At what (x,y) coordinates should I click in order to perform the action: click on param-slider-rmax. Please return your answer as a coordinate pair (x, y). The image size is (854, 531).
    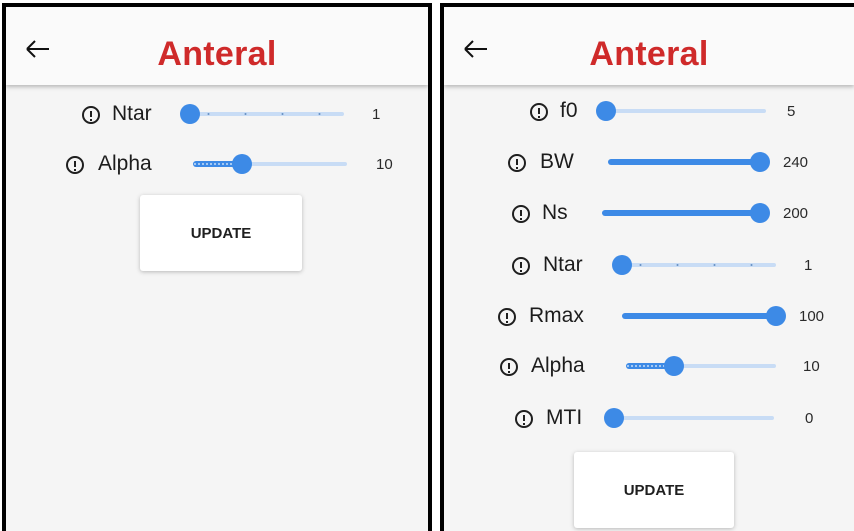
    Looking at the image, I should click on (704, 316).